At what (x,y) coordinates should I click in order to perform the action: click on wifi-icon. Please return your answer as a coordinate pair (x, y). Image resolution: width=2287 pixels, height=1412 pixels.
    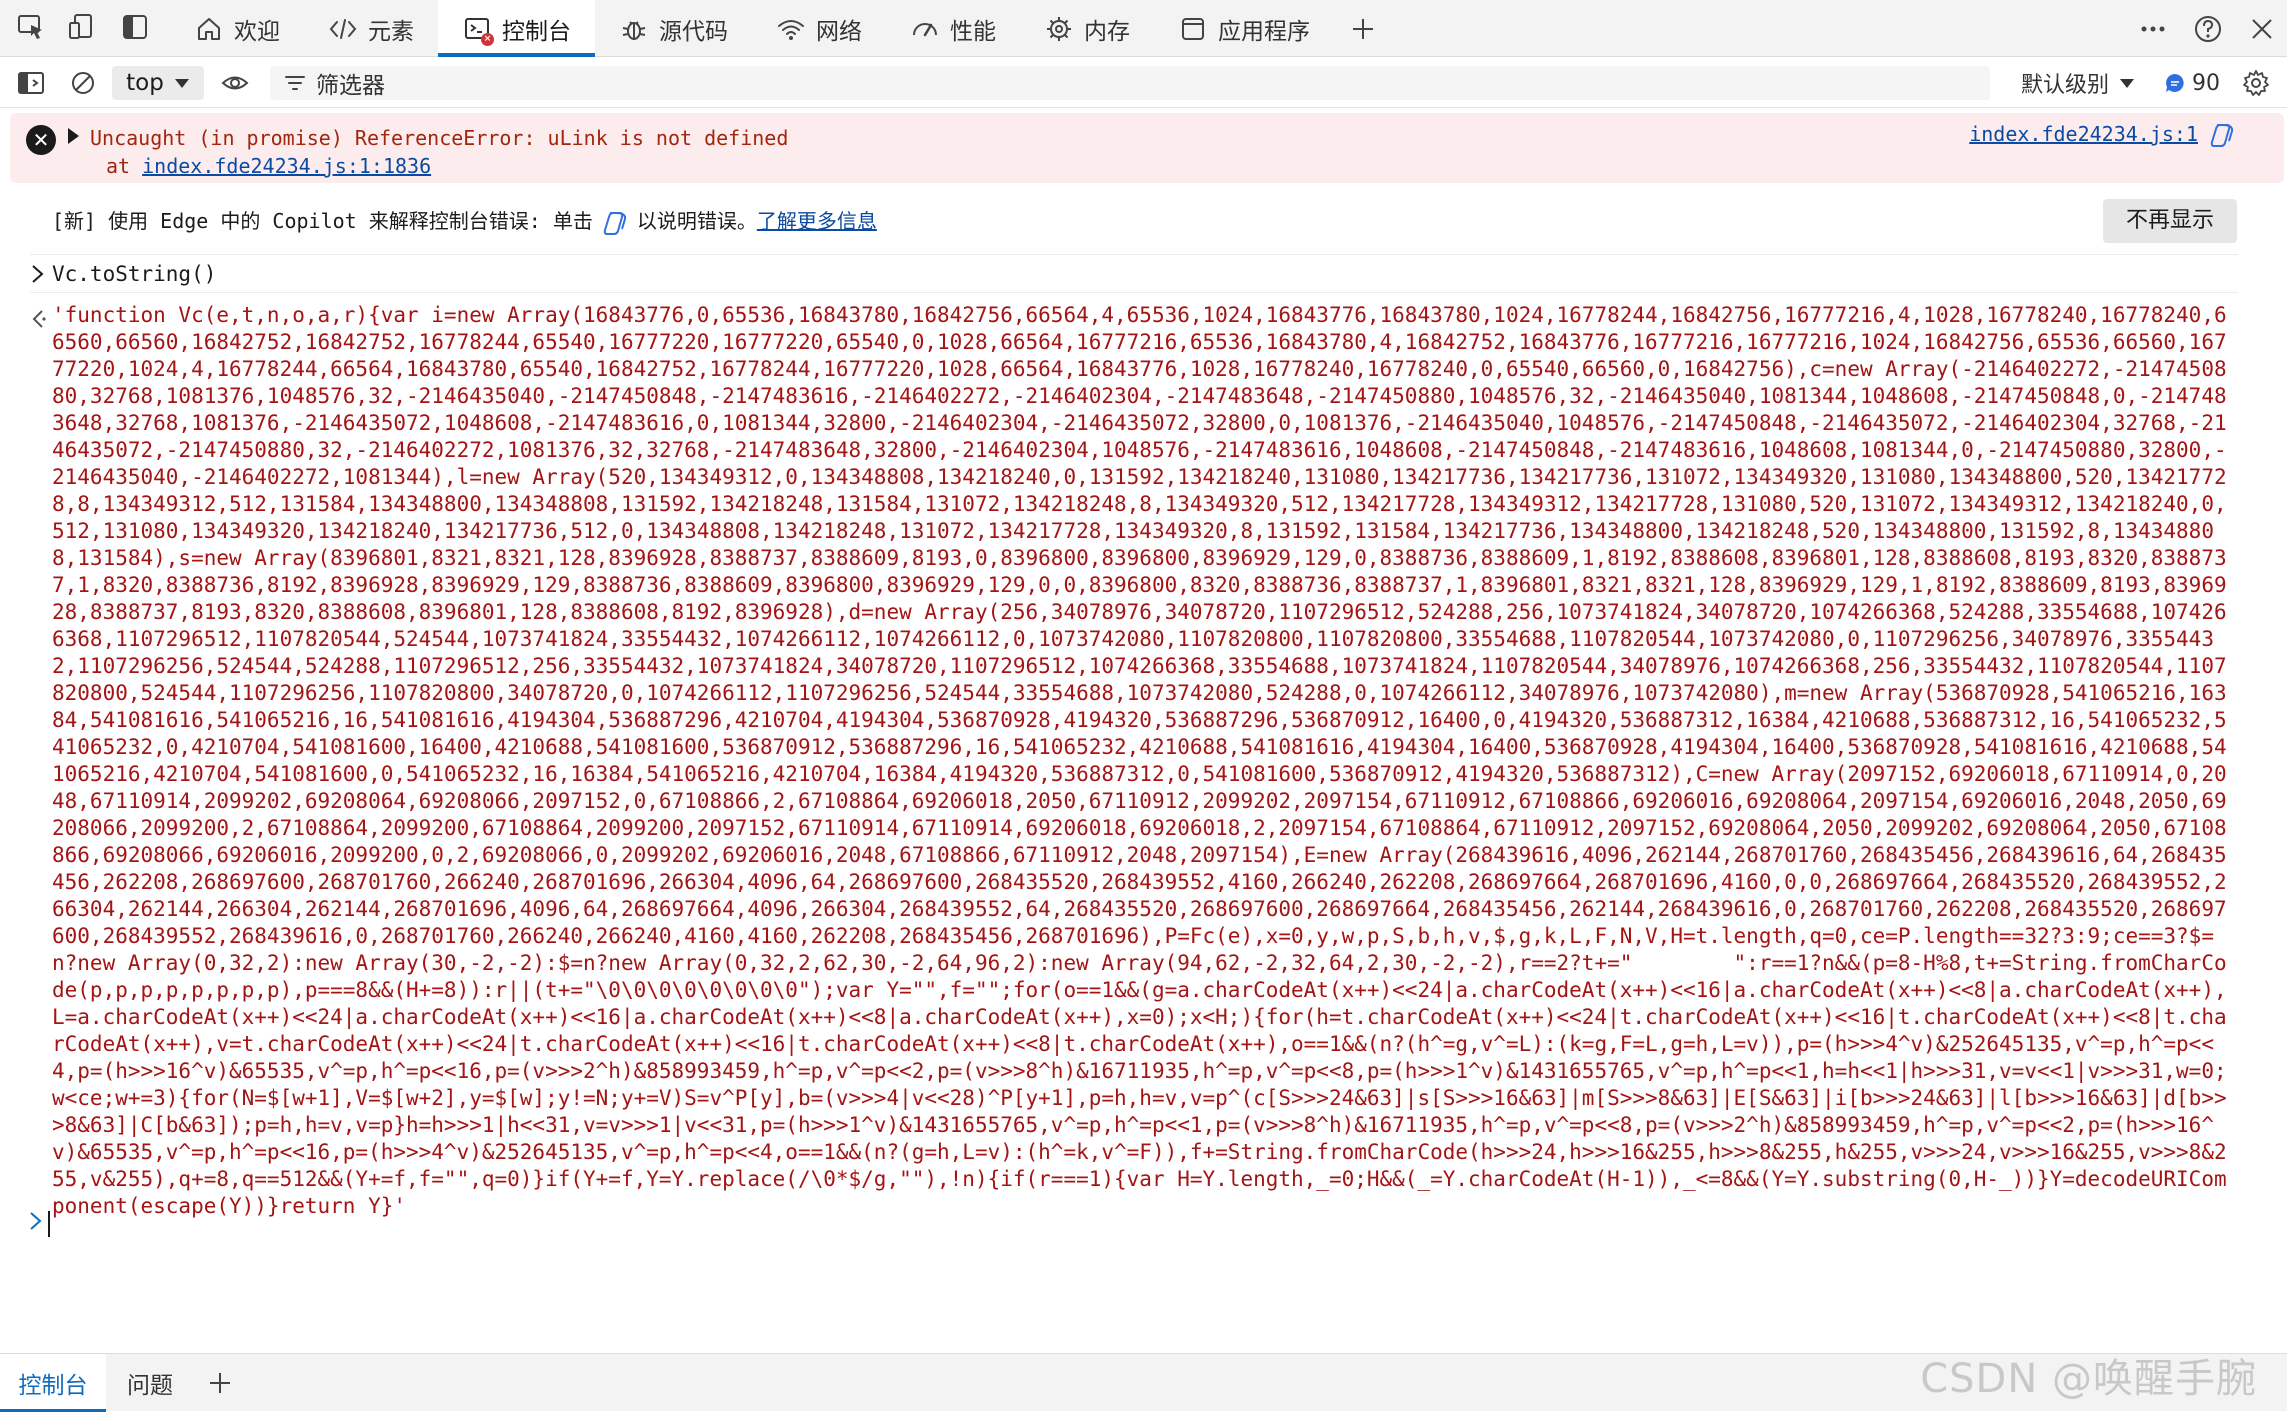
    Looking at the image, I should click on (791, 29).